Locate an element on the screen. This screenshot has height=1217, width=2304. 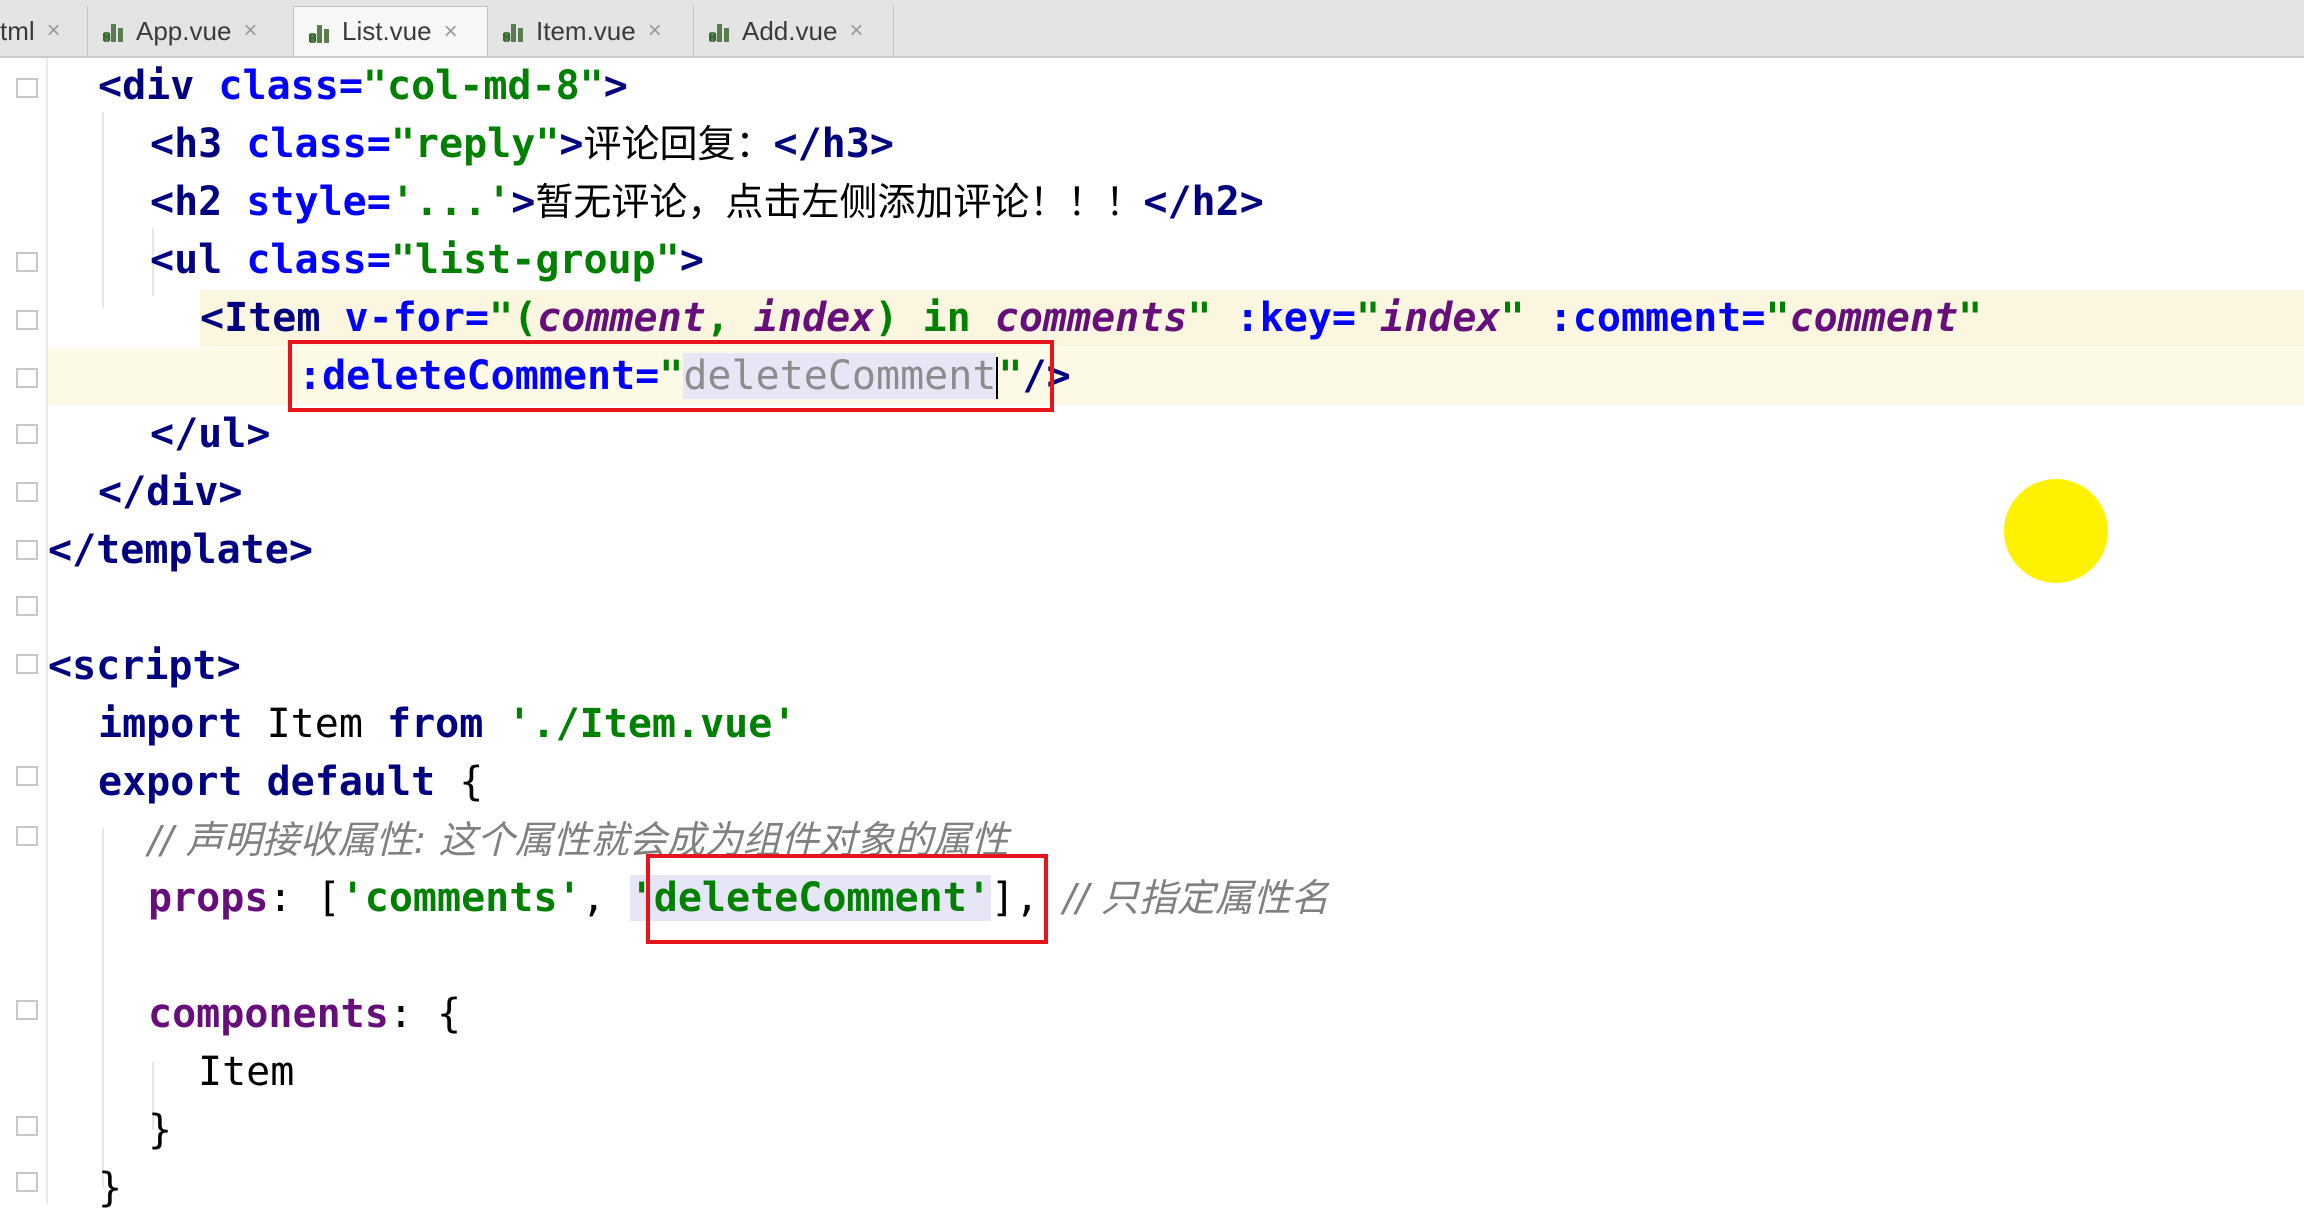
code-line: </div> is located at coordinates (1176, 492).